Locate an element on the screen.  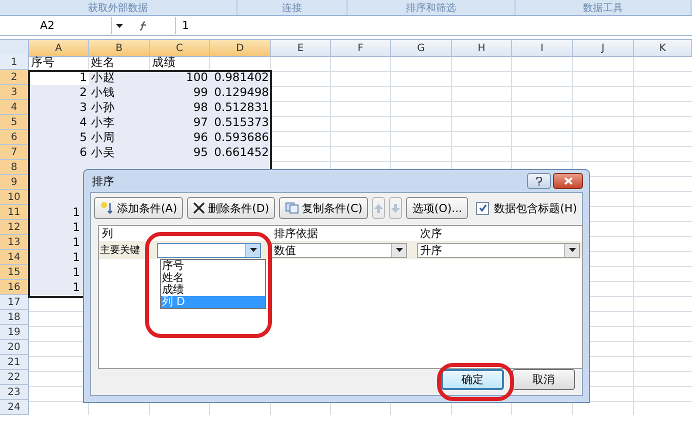
check-icon is located at coordinates (482, 208).